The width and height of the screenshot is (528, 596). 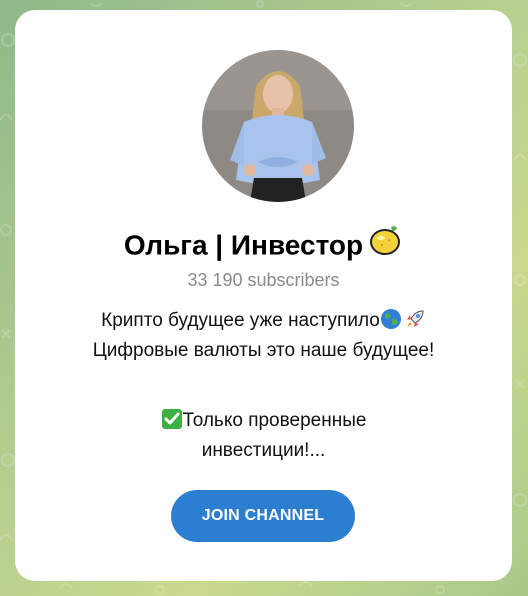 I want to click on lemon-icon, so click(x=386, y=245).